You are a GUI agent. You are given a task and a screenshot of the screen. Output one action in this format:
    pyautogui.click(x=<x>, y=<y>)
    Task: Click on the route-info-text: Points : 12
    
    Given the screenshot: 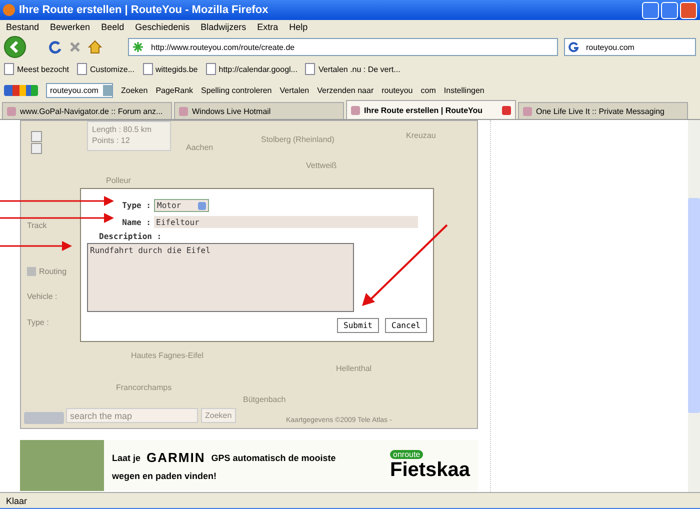 What is the action you would take?
    pyautogui.click(x=111, y=140)
    